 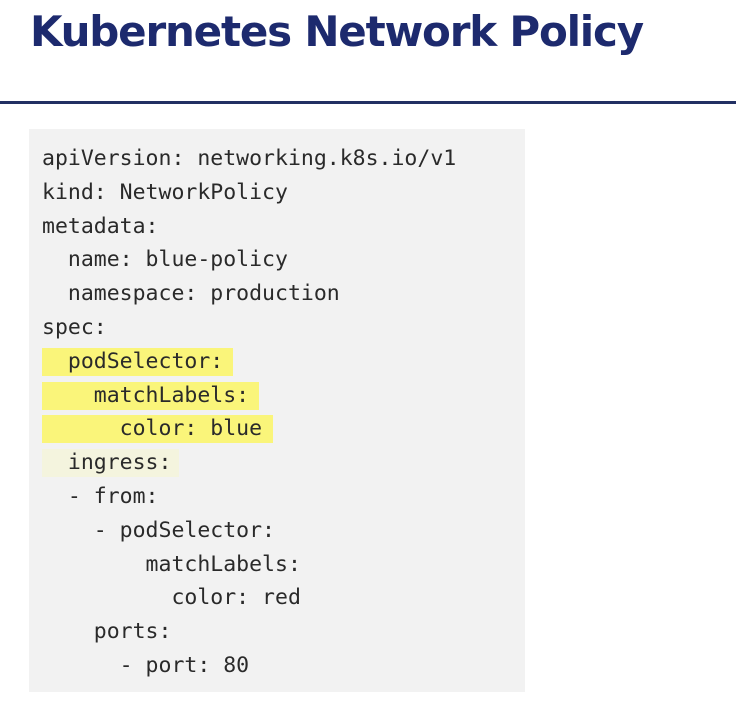 What do you see at coordinates (100, 496) in the screenshot?
I see `code-line-text: - from:` at bounding box center [100, 496].